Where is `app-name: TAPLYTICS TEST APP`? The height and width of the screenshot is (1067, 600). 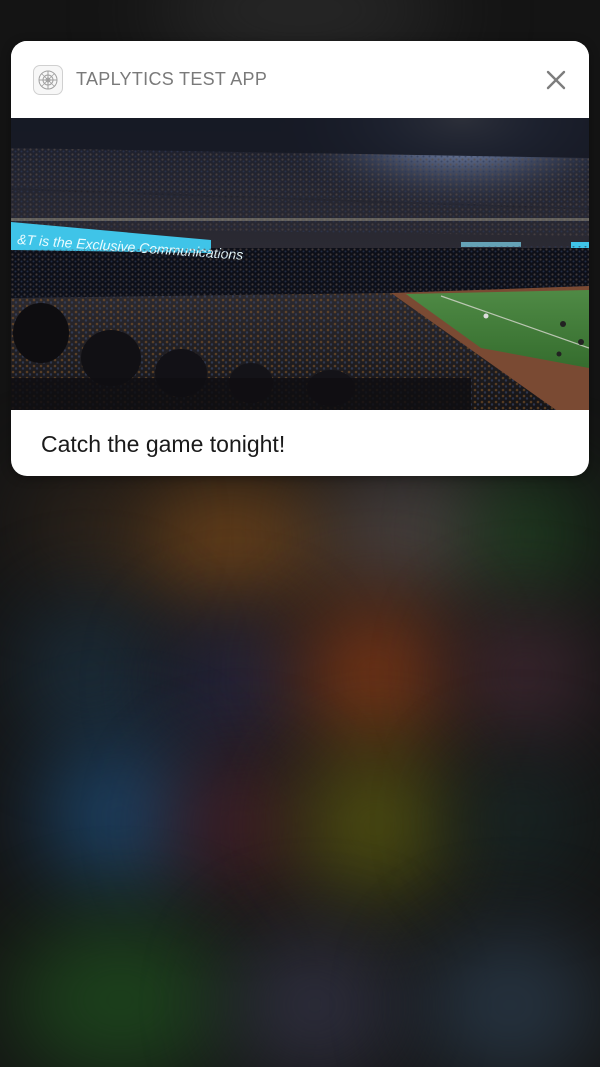 app-name: TAPLYTICS TEST APP is located at coordinates (172, 79).